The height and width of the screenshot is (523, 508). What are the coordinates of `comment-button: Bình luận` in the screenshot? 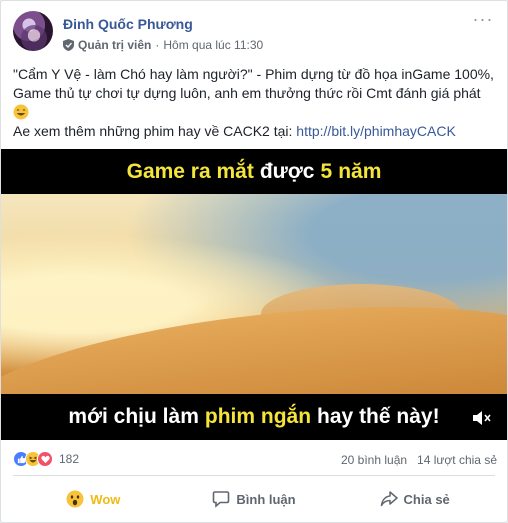 It's located at (254, 499).